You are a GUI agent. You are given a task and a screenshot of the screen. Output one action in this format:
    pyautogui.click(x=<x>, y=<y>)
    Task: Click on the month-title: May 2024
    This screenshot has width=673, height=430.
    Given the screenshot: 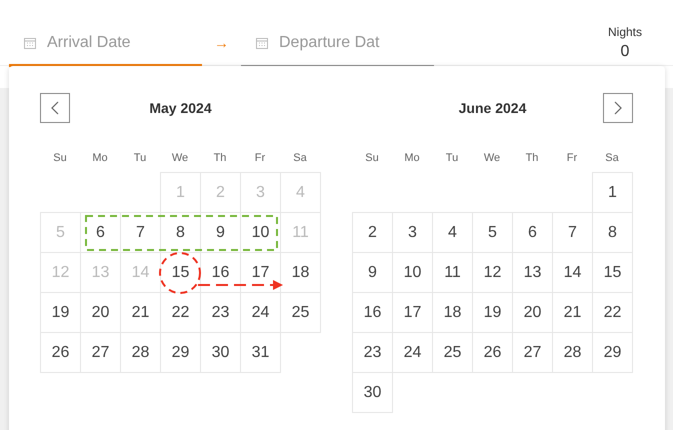 What is the action you would take?
    pyautogui.click(x=180, y=108)
    